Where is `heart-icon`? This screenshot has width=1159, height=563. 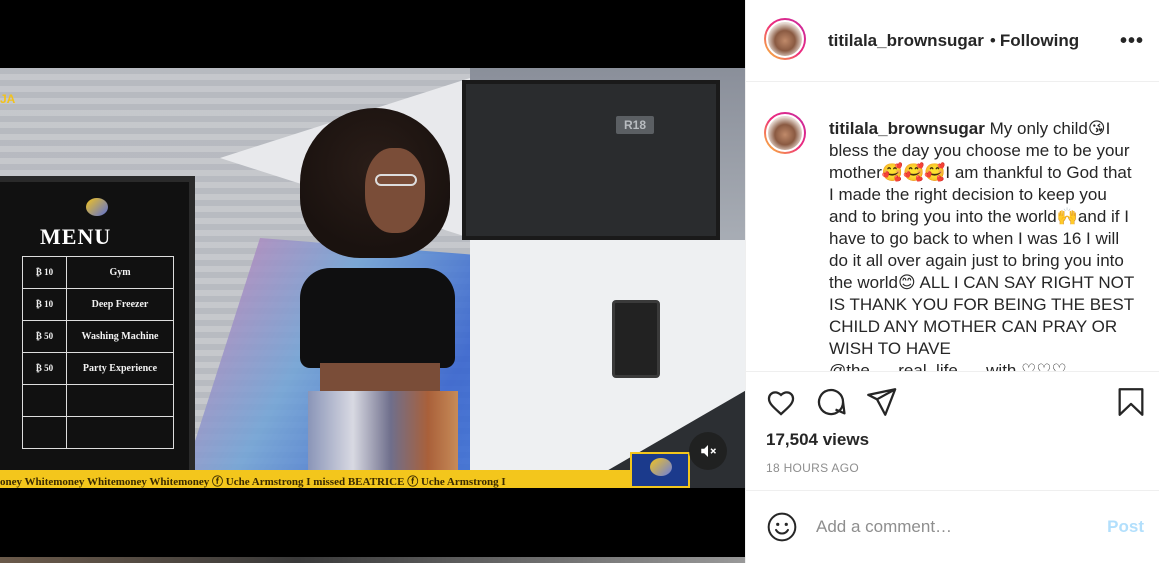 heart-icon is located at coordinates (781, 403).